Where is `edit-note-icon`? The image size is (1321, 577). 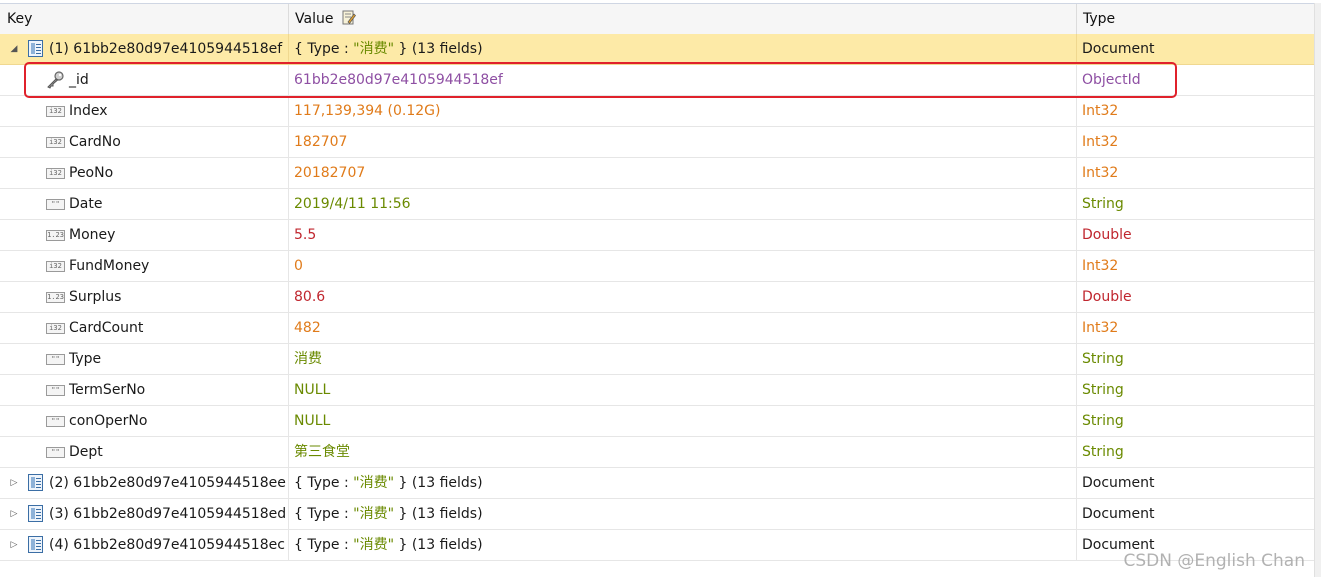 edit-note-icon is located at coordinates (349, 17).